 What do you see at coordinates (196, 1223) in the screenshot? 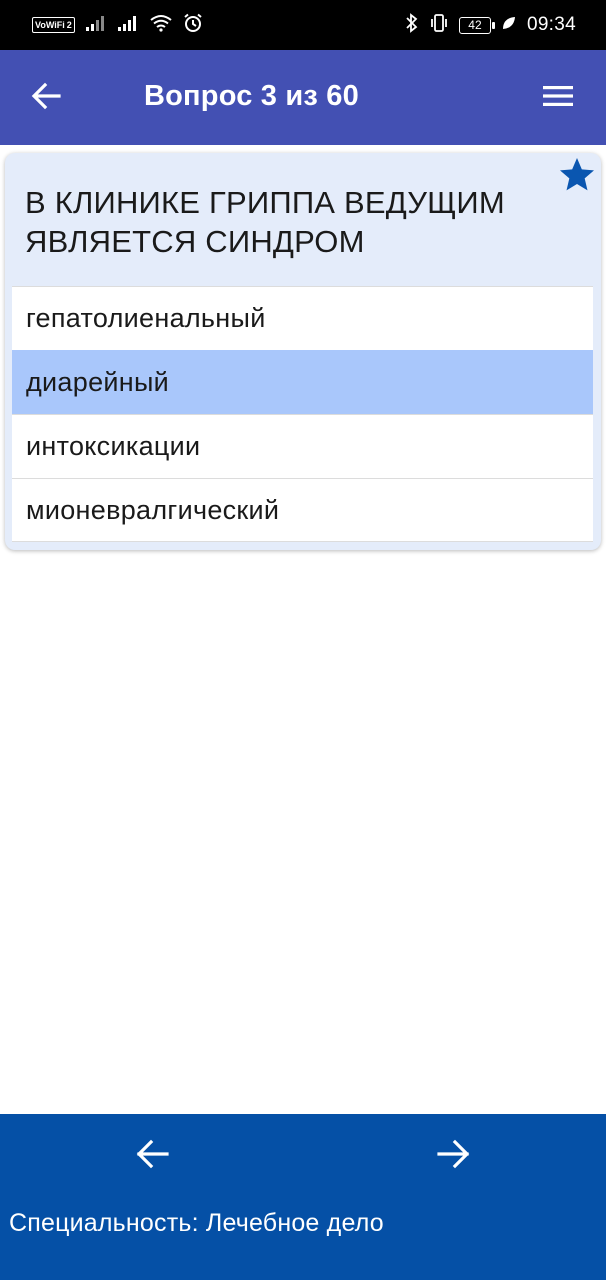
I see `specialty-label: Специальность: Лечебное дело` at bounding box center [196, 1223].